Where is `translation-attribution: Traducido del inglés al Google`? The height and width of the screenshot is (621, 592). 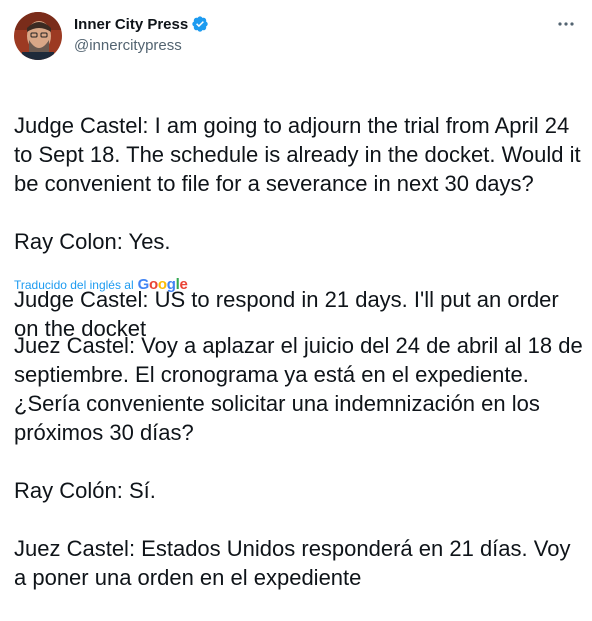 translation-attribution: Traducido del inglés al Google is located at coordinates (101, 284).